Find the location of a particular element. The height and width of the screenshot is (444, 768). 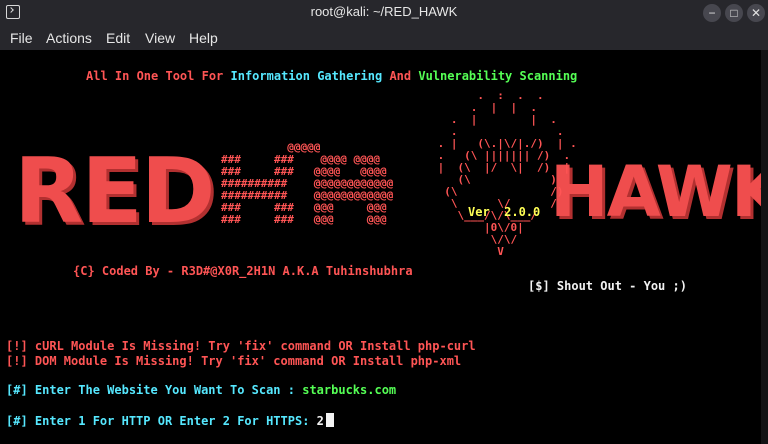

minimize-button: − is located at coordinates (712, 13).